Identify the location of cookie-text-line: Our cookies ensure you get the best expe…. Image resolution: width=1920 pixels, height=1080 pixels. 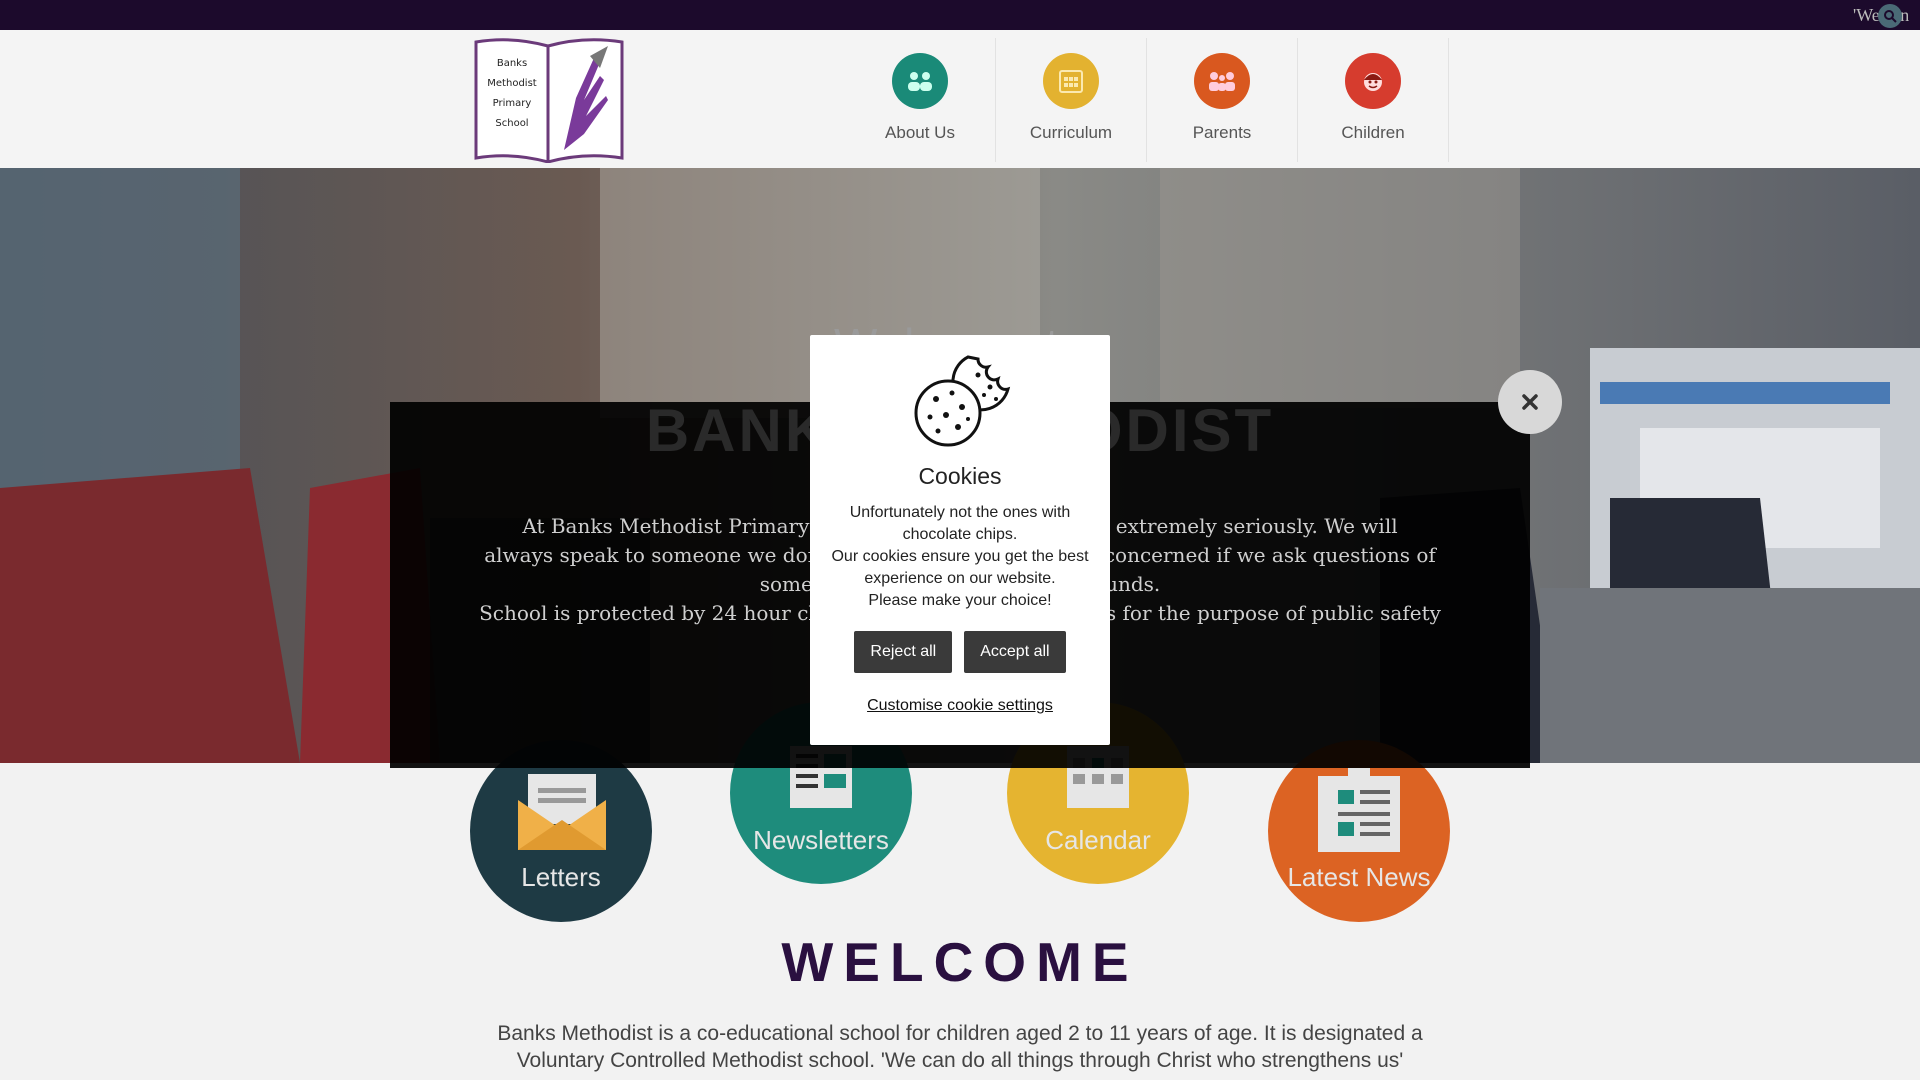
(960, 567).